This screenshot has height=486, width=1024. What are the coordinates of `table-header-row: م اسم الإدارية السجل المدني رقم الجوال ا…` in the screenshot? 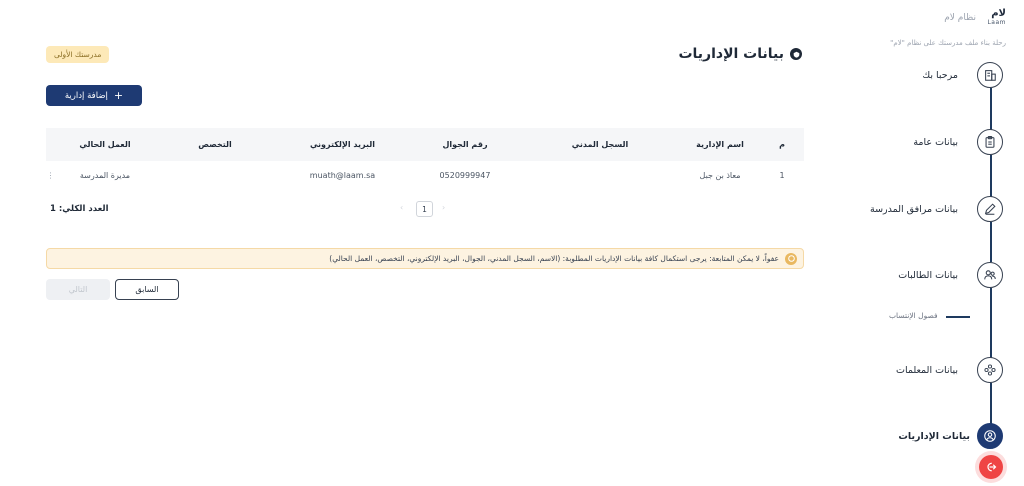 It's located at (425, 144).